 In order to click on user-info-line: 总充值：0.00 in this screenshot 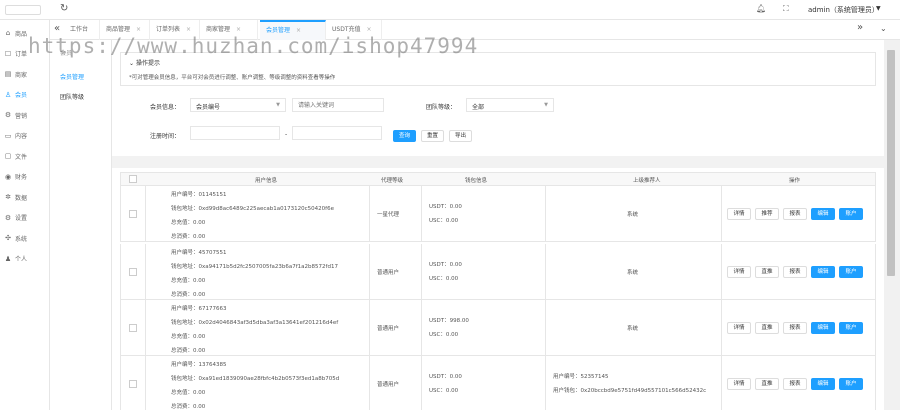, I will do `click(188, 393)`.